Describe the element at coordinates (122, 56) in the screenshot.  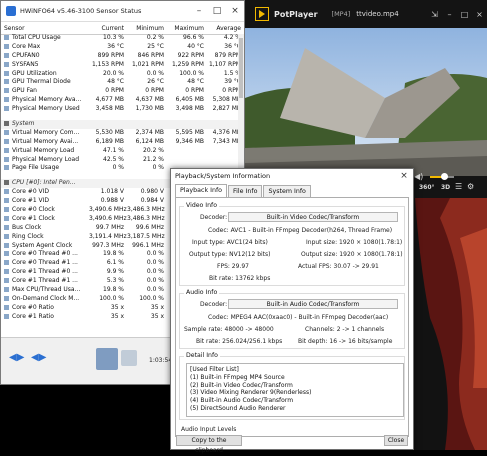
I see `sensor-row: CPUFAN0 899 RPM 846 RPM 922 RPM 879 RPM` at that location.